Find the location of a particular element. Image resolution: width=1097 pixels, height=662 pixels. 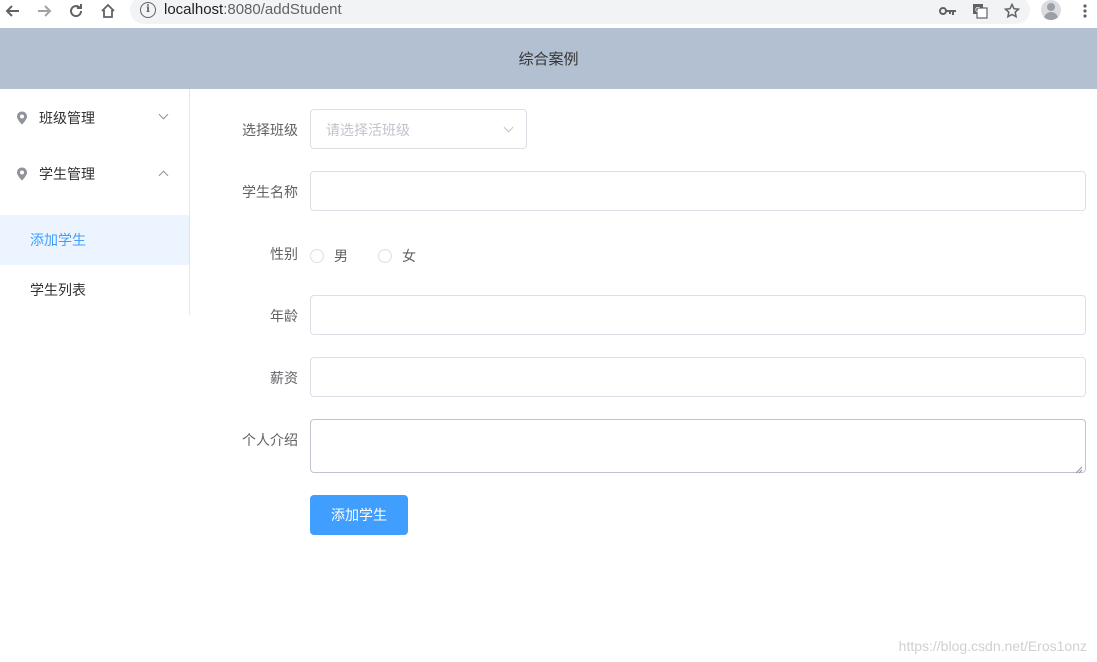

resize-grip-icon is located at coordinates (1079, 468).